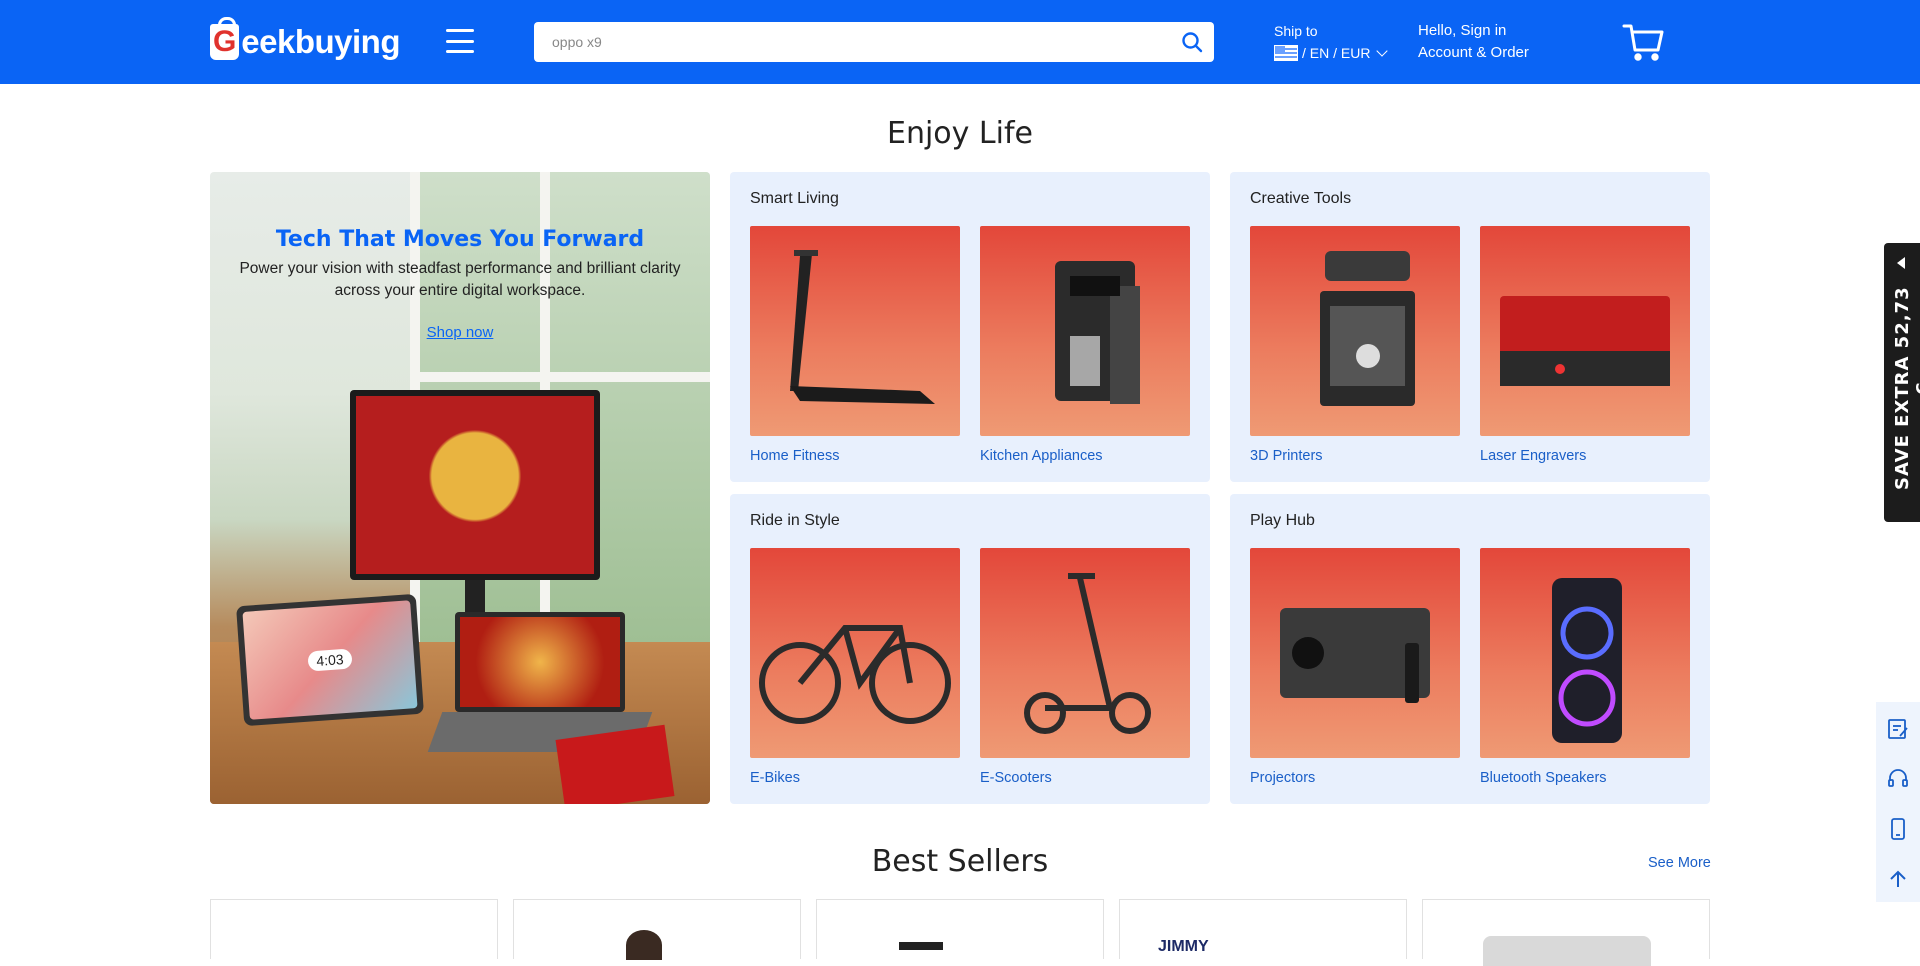  I want to click on banner-laptop-image, so click(540, 662).